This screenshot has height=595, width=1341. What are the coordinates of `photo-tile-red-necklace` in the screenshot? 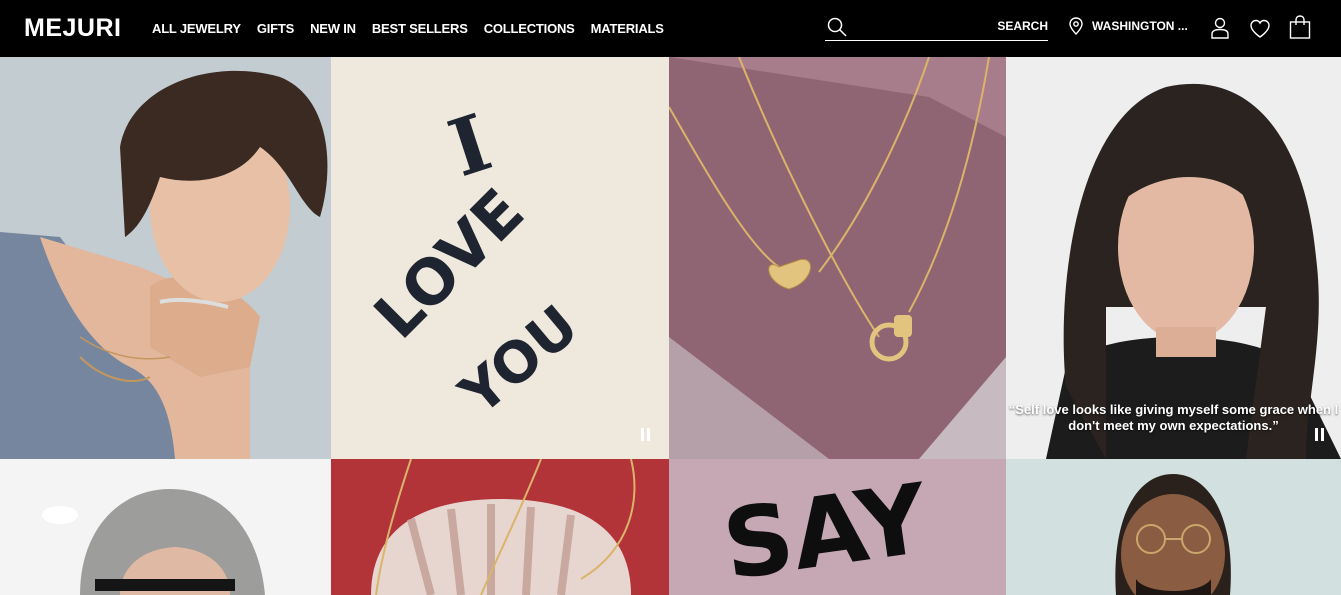 It's located at (500, 527).